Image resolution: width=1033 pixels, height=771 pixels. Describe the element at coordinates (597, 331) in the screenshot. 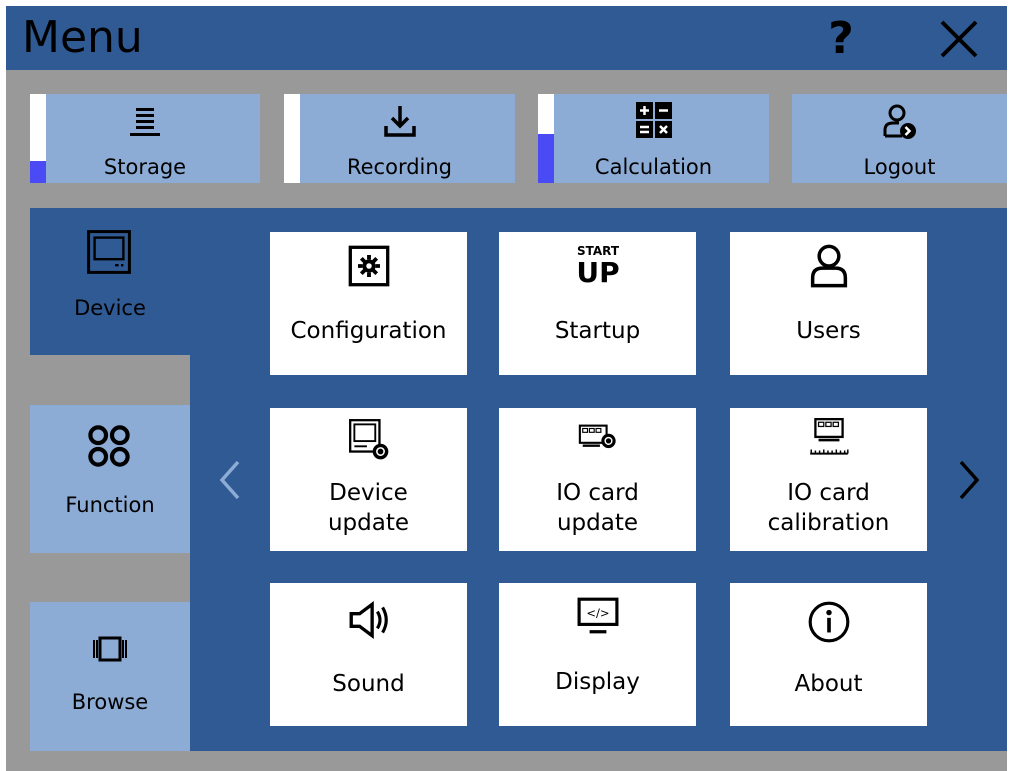

I see `tile-label: Startup` at that location.